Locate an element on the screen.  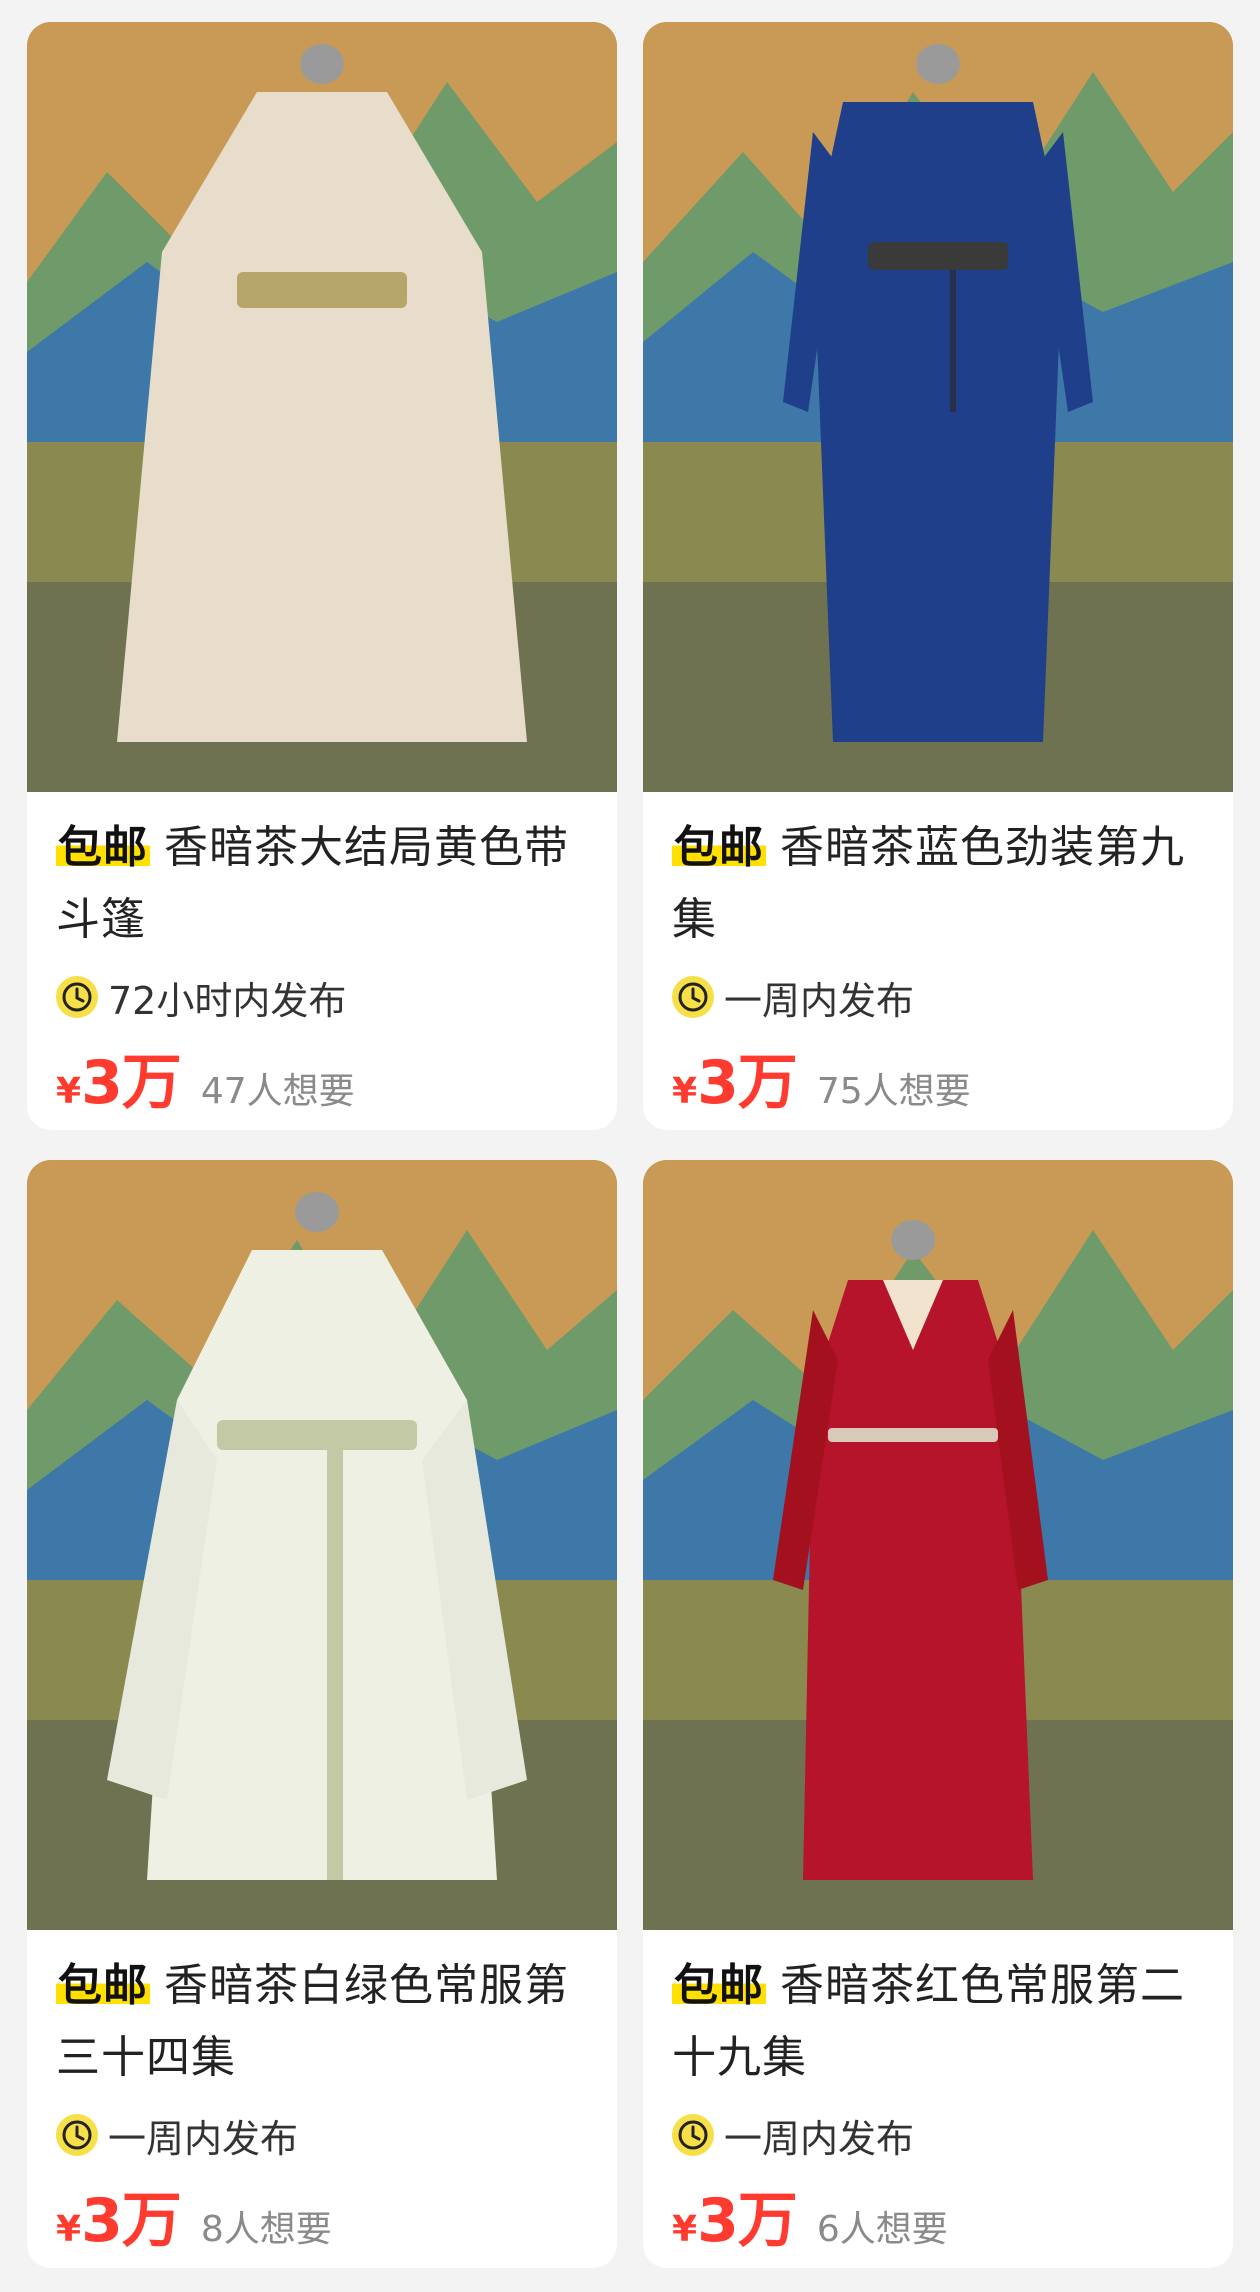
price-row: ¥ 3万 75人想要 is located at coordinates (821, 1076).